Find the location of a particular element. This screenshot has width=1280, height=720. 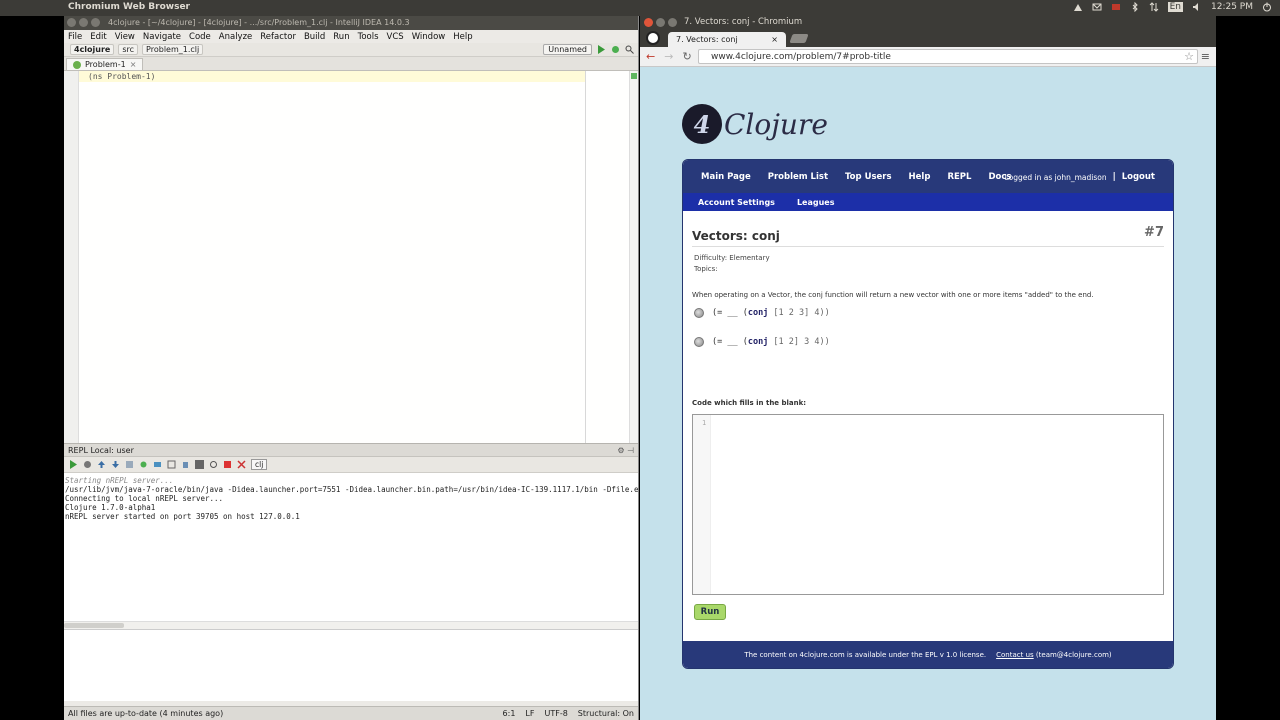

play-icon is located at coordinates (73, 464).